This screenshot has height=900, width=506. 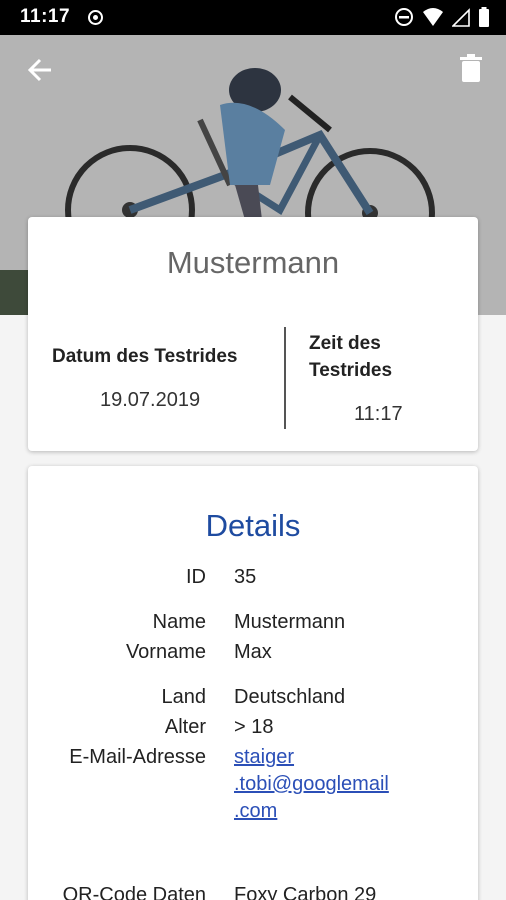 What do you see at coordinates (350, 357) in the screenshot?
I see `time-label: Zeit des Testrides` at bounding box center [350, 357].